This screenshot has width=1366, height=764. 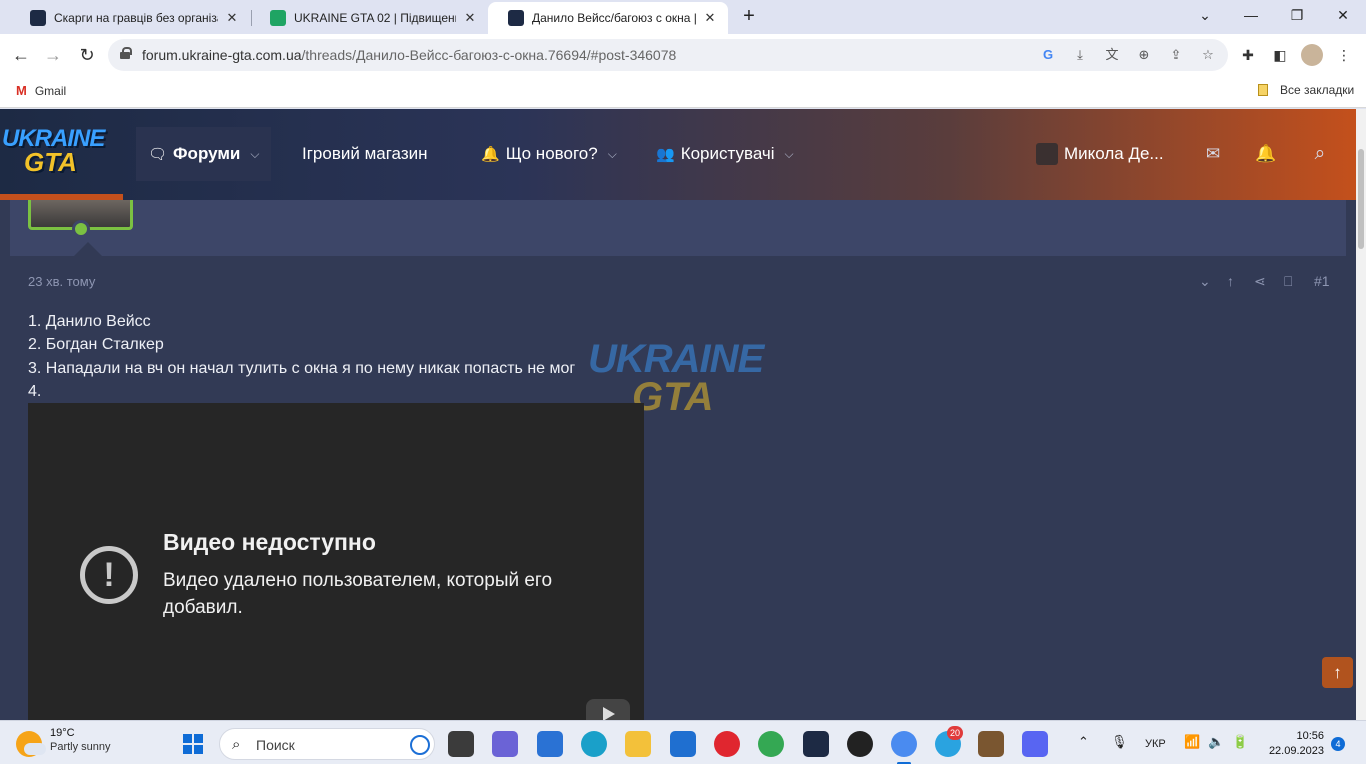 What do you see at coordinates (1294, 744) in the screenshot?
I see `clock: 10:56 22.09.2023` at bounding box center [1294, 744].